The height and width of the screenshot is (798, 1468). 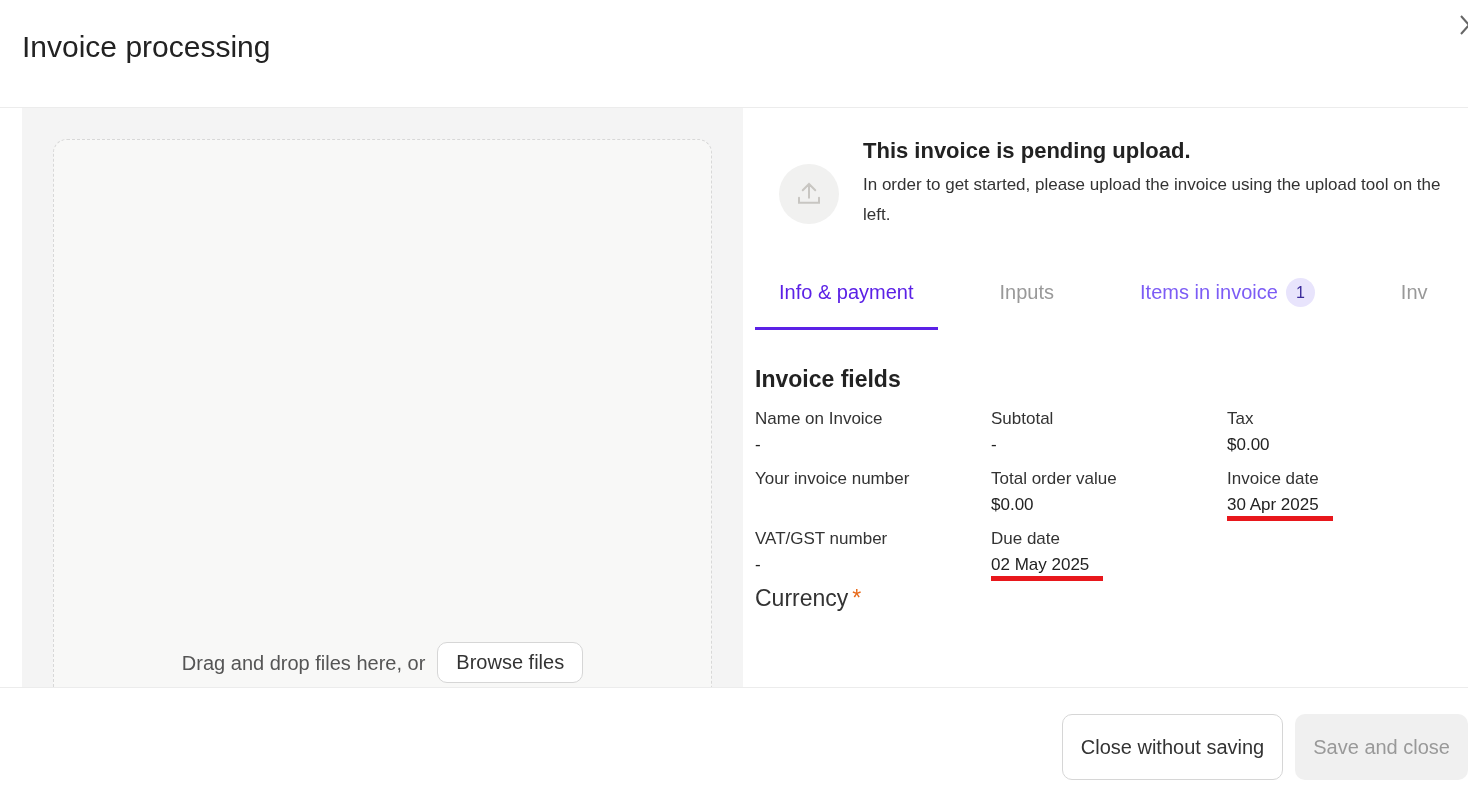 I want to click on field-label: Tax, so click(x=1241, y=419).